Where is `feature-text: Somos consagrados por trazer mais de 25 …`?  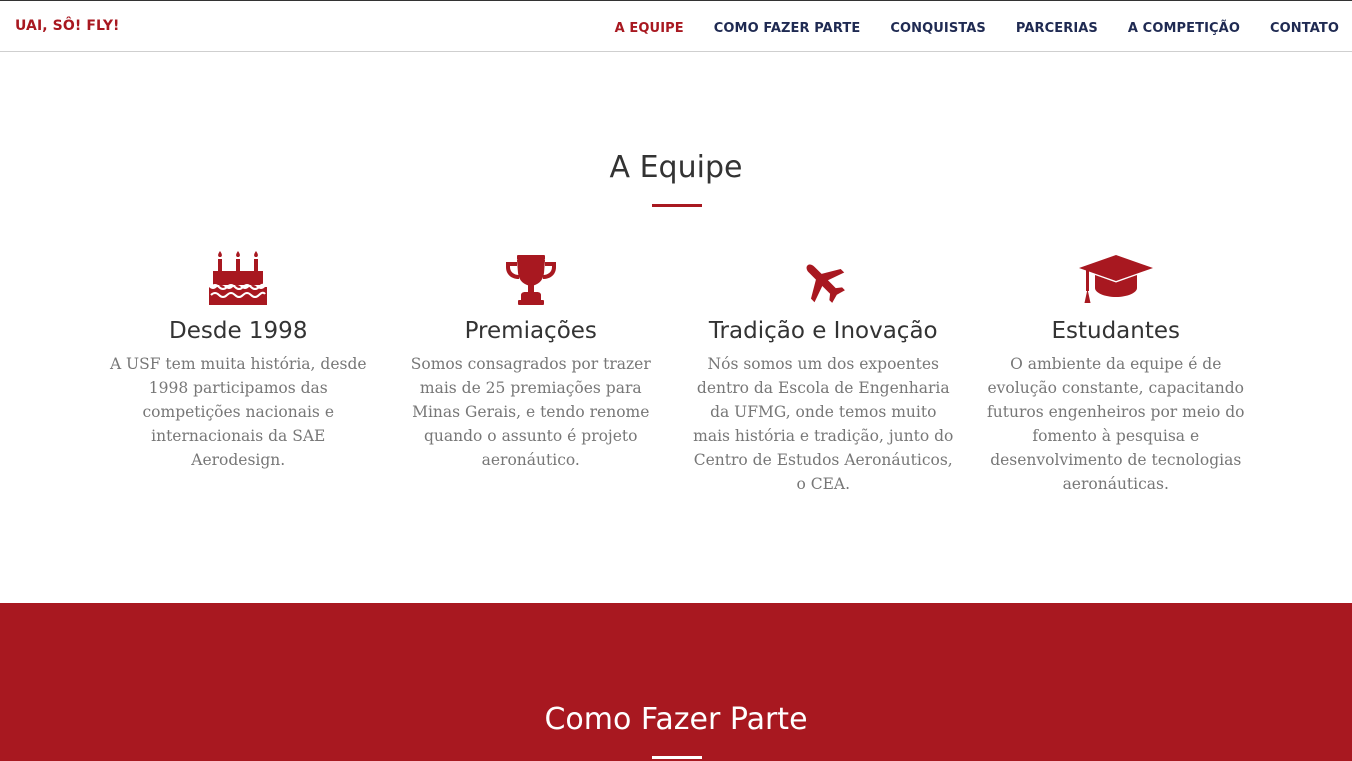
feature-text: Somos consagrados por trazer mais de 25 … is located at coordinates (530, 412).